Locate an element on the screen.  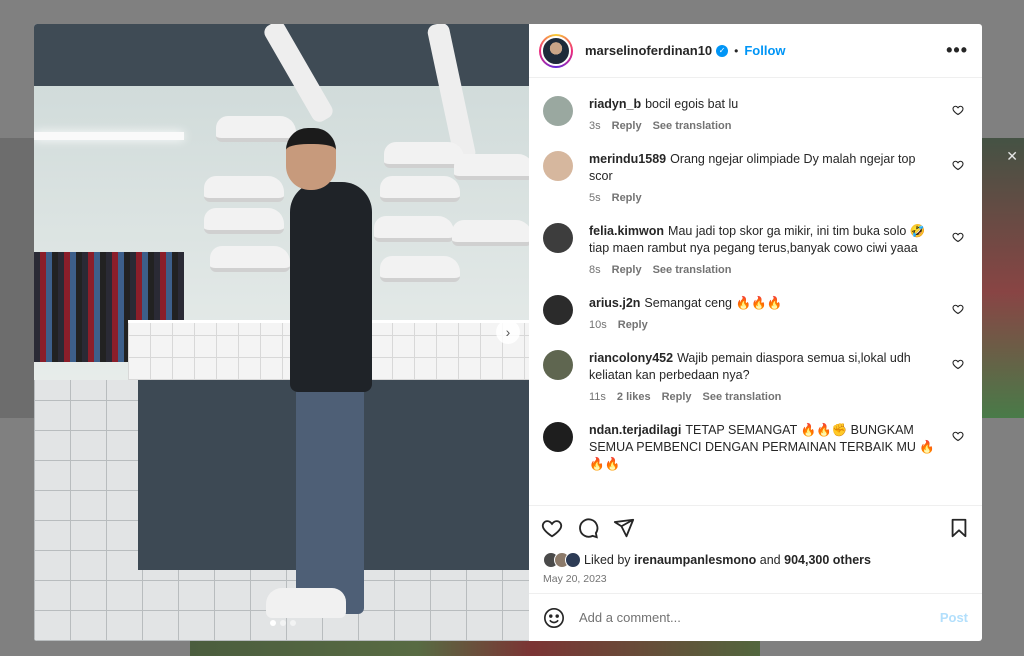
commenter-username: arius.j2n is located at coordinates (614, 303).